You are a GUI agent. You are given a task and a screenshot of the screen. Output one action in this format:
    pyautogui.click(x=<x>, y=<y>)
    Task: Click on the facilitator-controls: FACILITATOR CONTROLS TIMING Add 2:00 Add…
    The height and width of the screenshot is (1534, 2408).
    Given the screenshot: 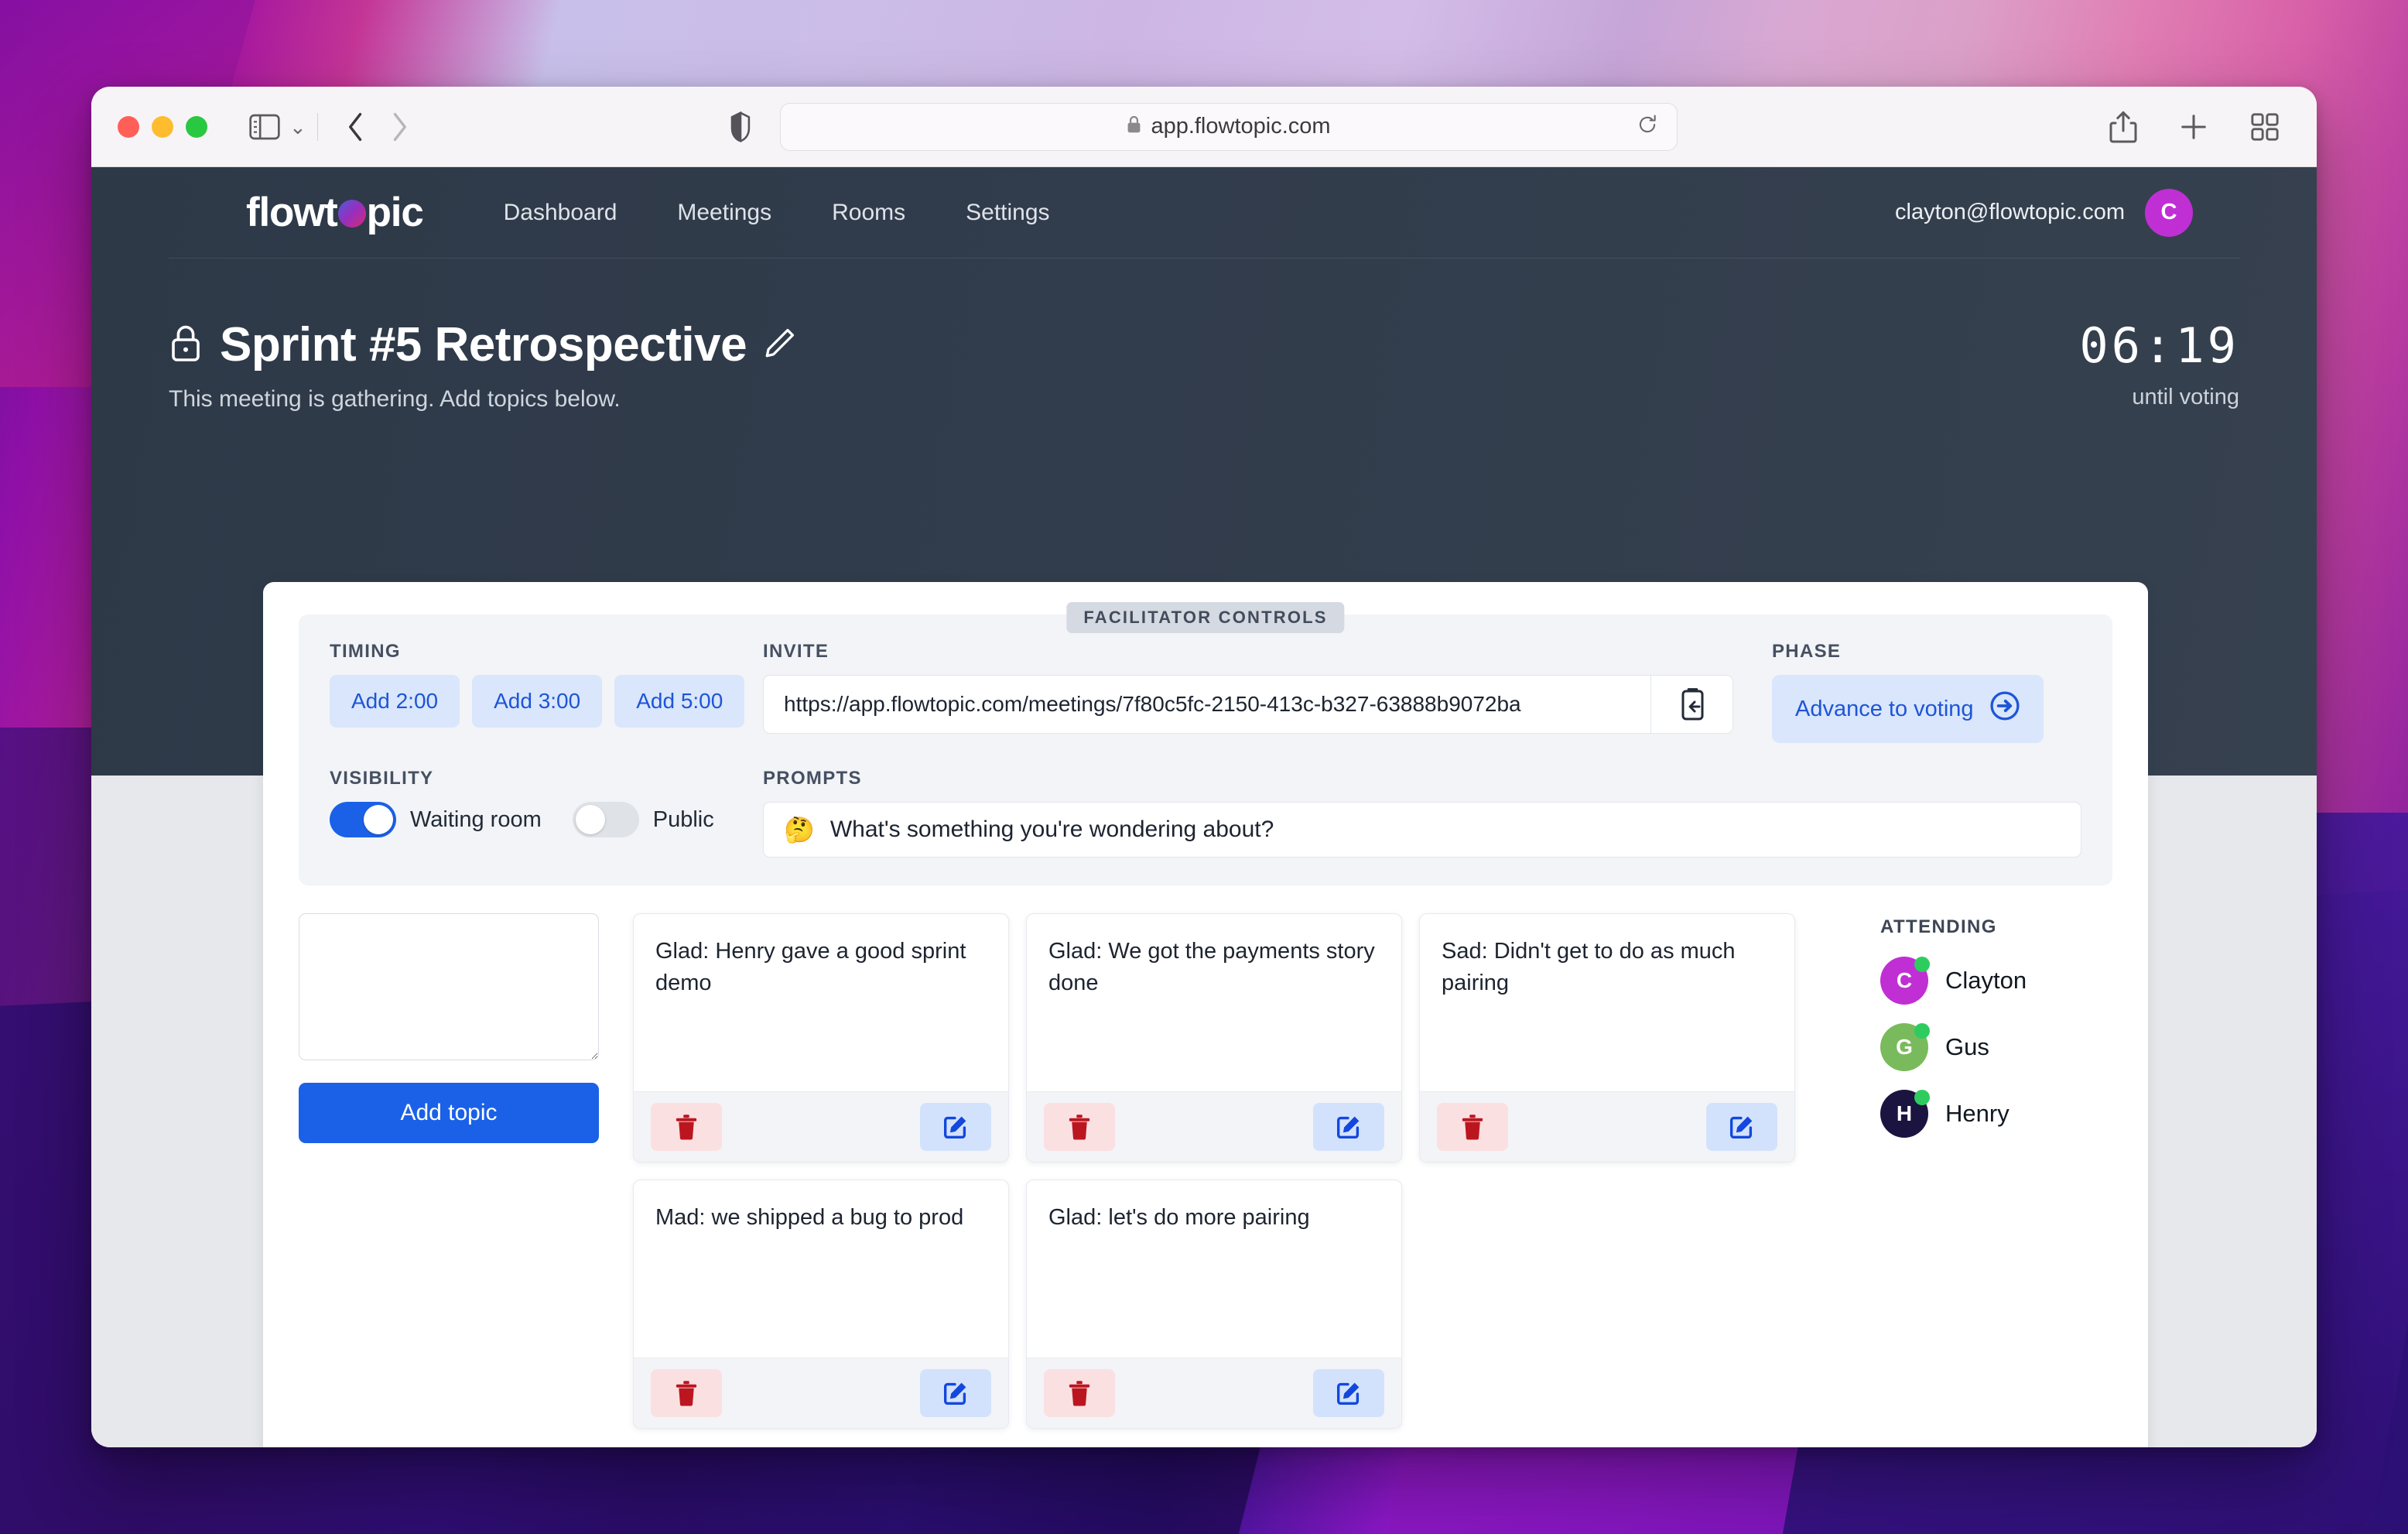 What is the action you would take?
    pyautogui.click(x=1205, y=743)
    